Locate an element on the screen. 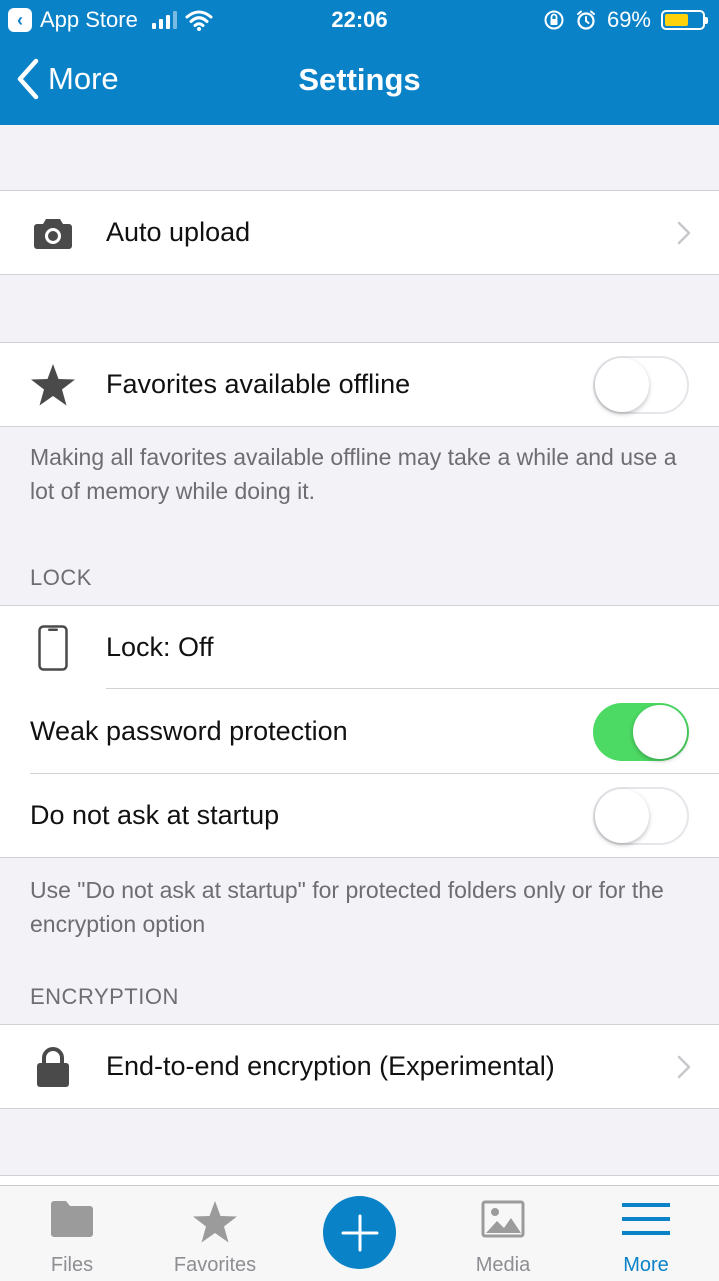 The width and height of the screenshot is (719, 1281). favorites-offline-toggle is located at coordinates (641, 384).